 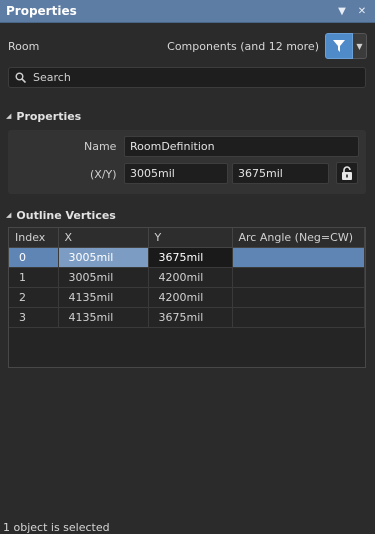 I want to click on cell-index: 1, so click(x=34, y=277).